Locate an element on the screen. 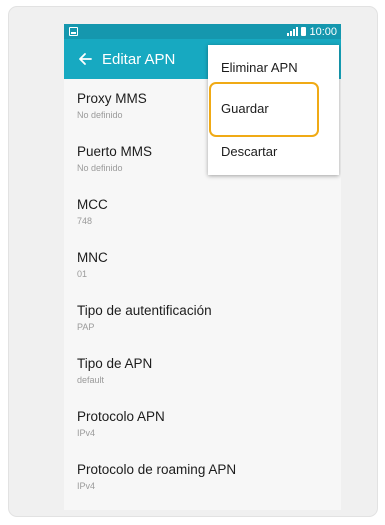  setting-protocolo-roaming-apn: Protocolo de roaming APN IPv4 is located at coordinates (202, 476).